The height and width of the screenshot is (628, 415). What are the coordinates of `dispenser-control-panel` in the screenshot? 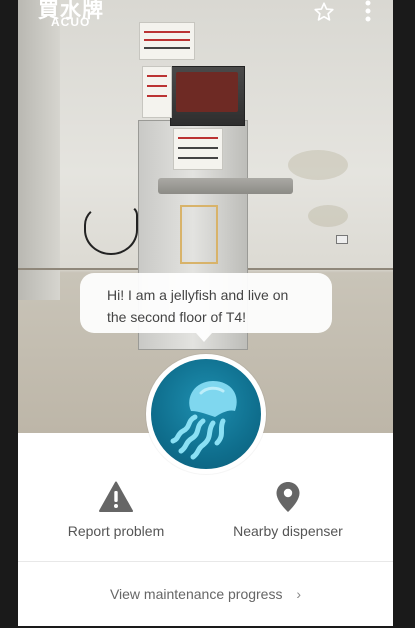 It's located at (207, 92).